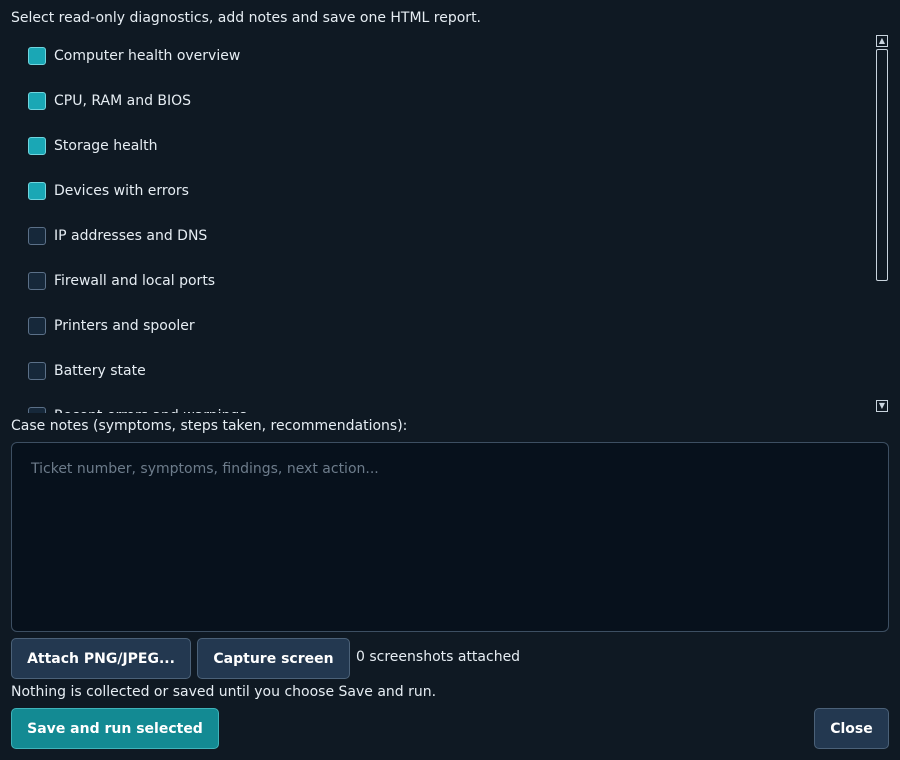 This screenshot has width=900, height=760. What do you see at coordinates (273, 658) in the screenshot?
I see `capture-screen-button: Capture screen` at bounding box center [273, 658].